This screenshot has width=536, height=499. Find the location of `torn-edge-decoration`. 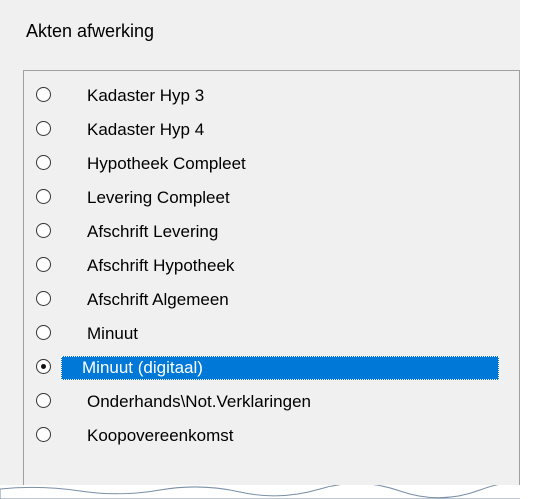

torn-edge-decoration is located at coordinates (268, 492).